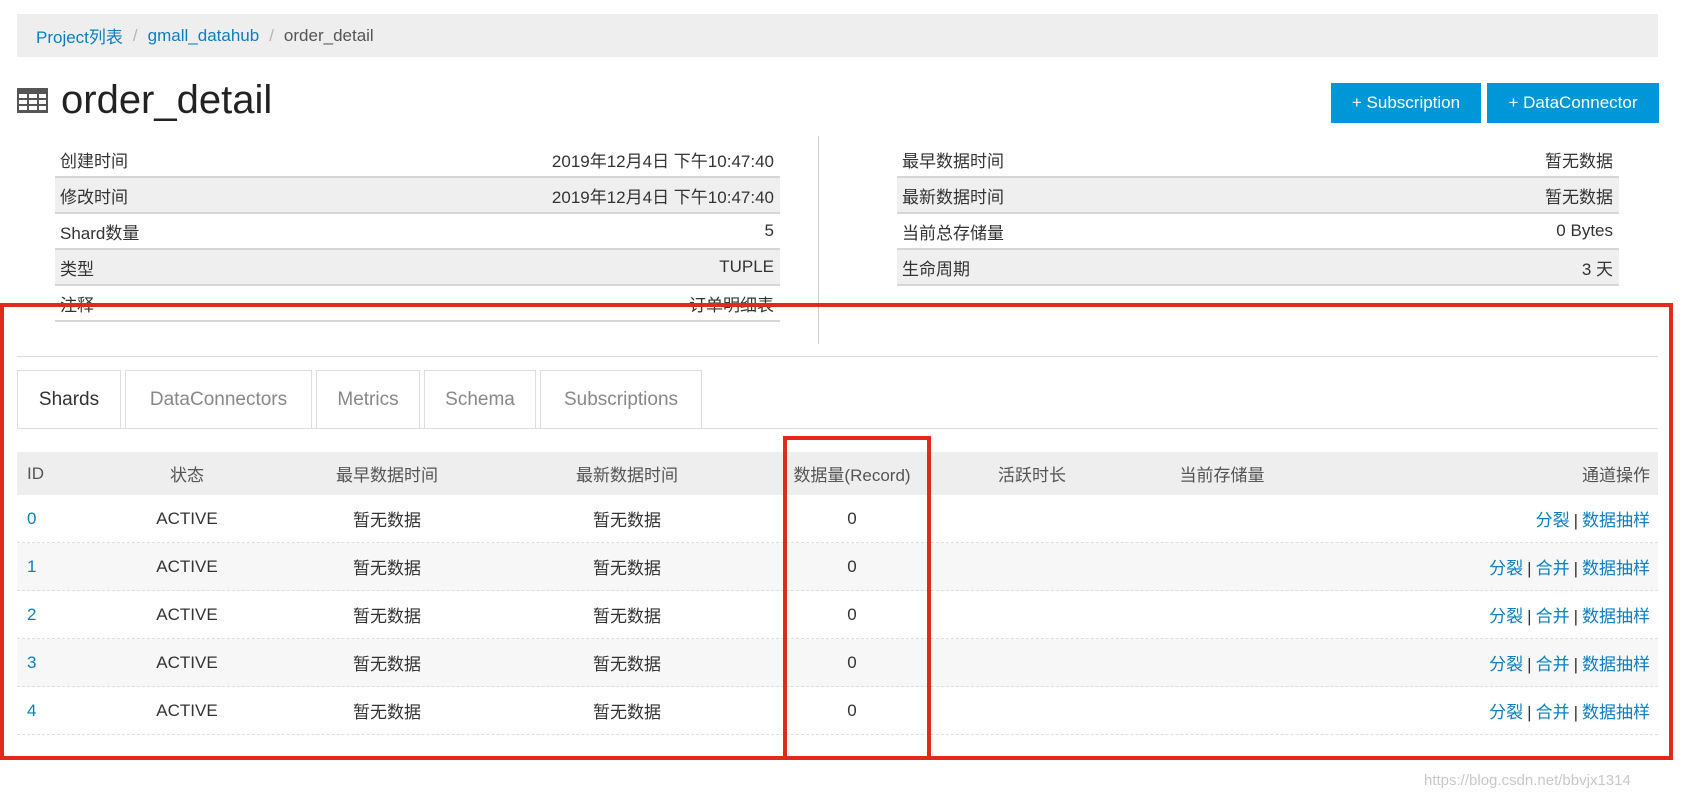 The image size is (1683, 801). I want to click on info-divider, so click(818, 240).